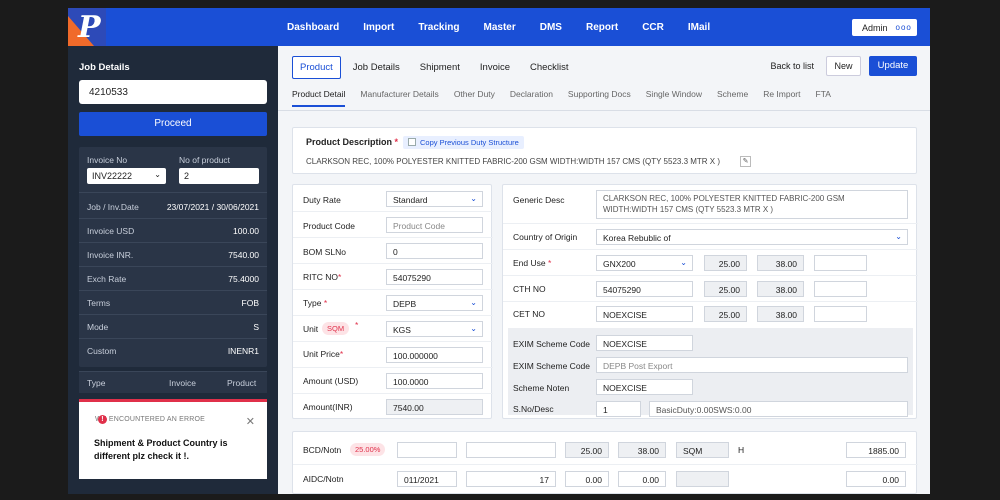 The width and height of the screenshot is (1000, 500). Describe the element at coordinates (434, 381) in the screenshot. I see `amount-usd-input: 100.0000` at that location.